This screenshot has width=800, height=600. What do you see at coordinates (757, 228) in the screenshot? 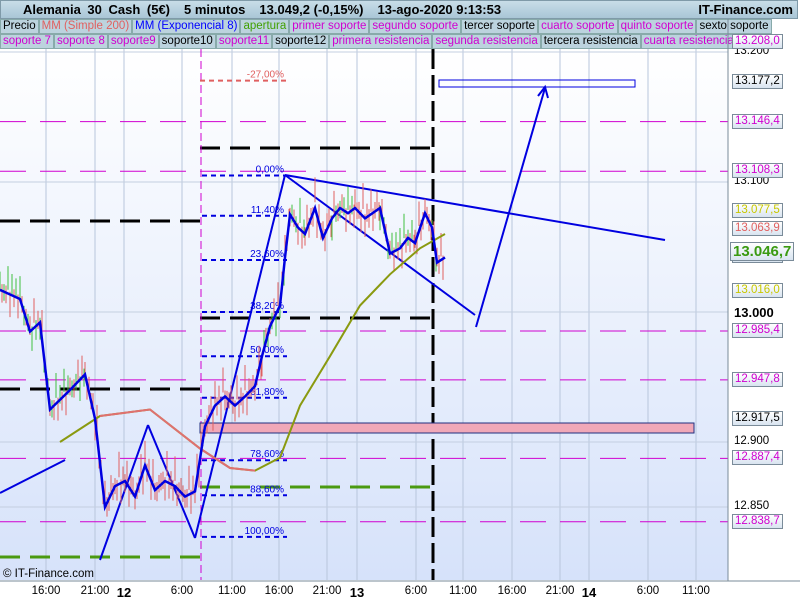
I see `price-level-label: 13.063,9` at bounding box center [757, 228].